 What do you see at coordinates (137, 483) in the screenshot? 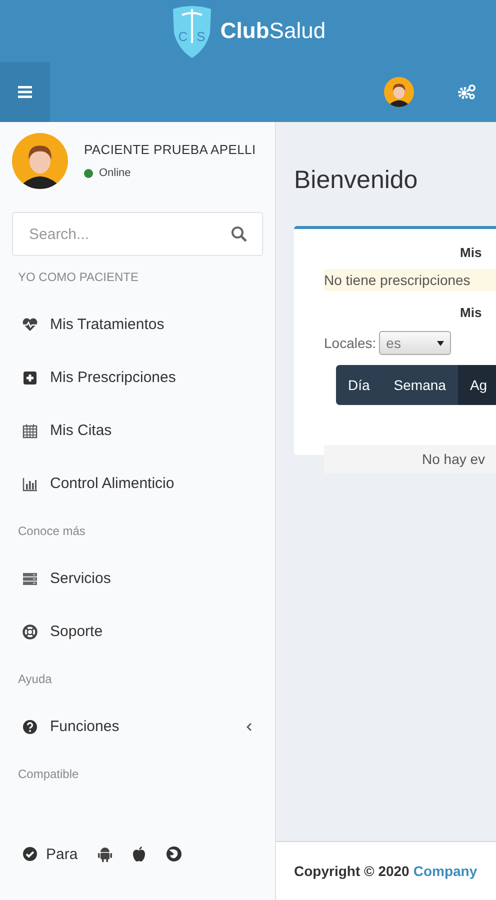
I see `nav-item: Control Alimenticio` at bounding box center [137, 483].